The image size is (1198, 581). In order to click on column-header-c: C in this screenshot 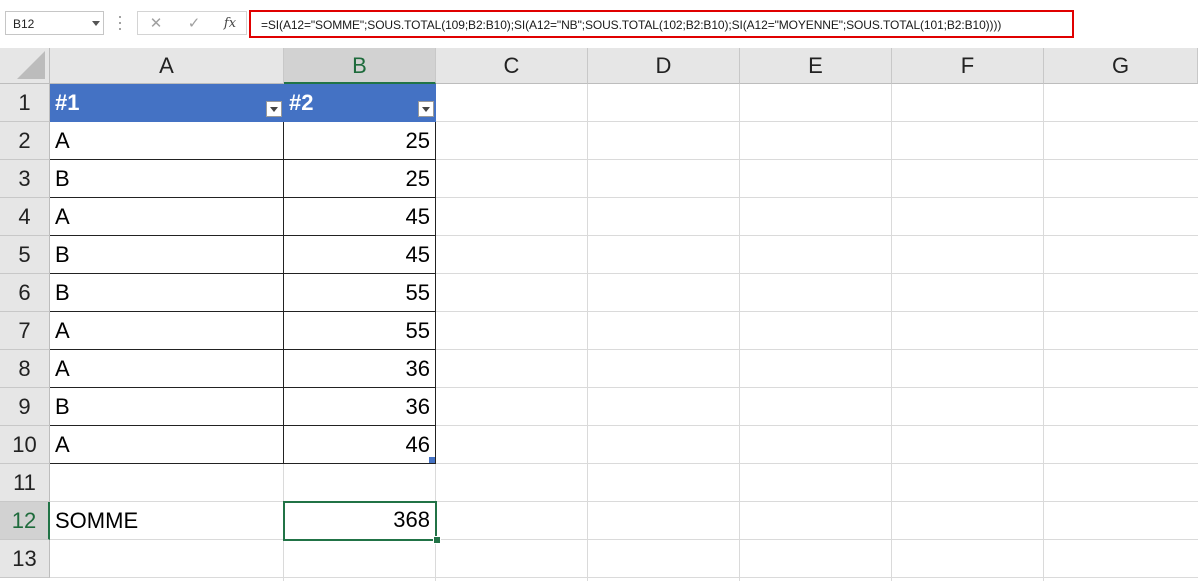, I will do `click(512, 66)`.